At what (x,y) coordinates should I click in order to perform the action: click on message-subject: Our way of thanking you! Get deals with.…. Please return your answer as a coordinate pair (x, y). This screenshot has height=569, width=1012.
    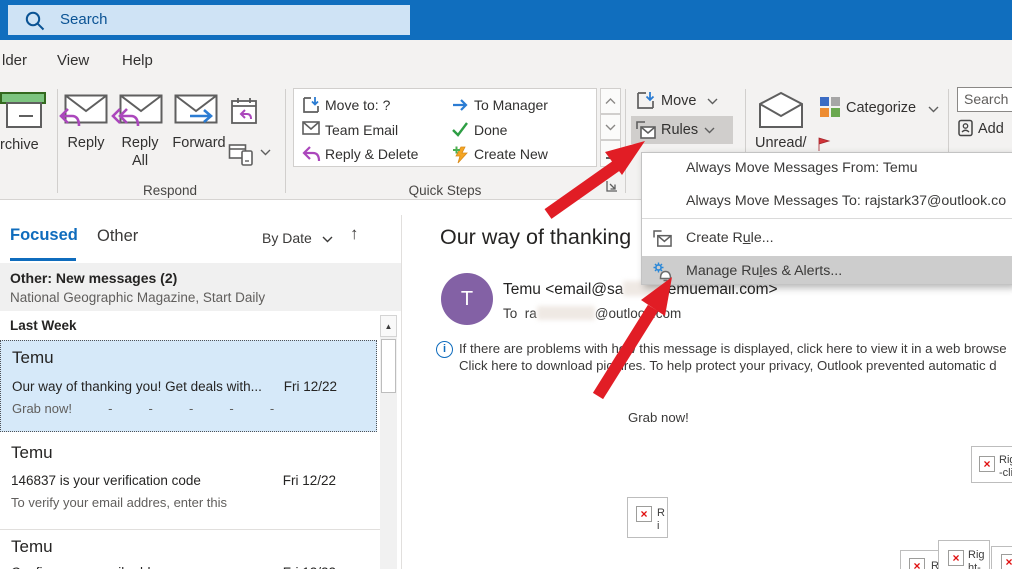
    Looking at the image, I should click on (137, 386).